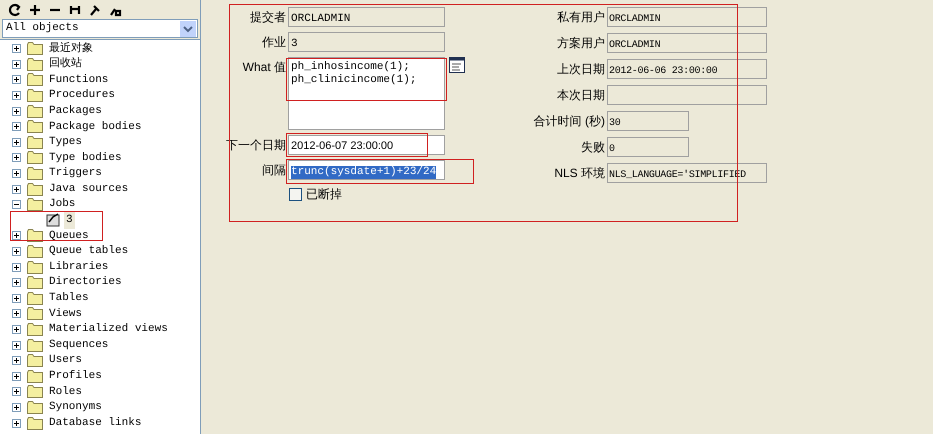 The height and width of the screenshot is (434, 933). What do you see at coordinates (579, 173) in the screenshot?
I see `field-label: NLS 环境` at bounding box center [579, 173].